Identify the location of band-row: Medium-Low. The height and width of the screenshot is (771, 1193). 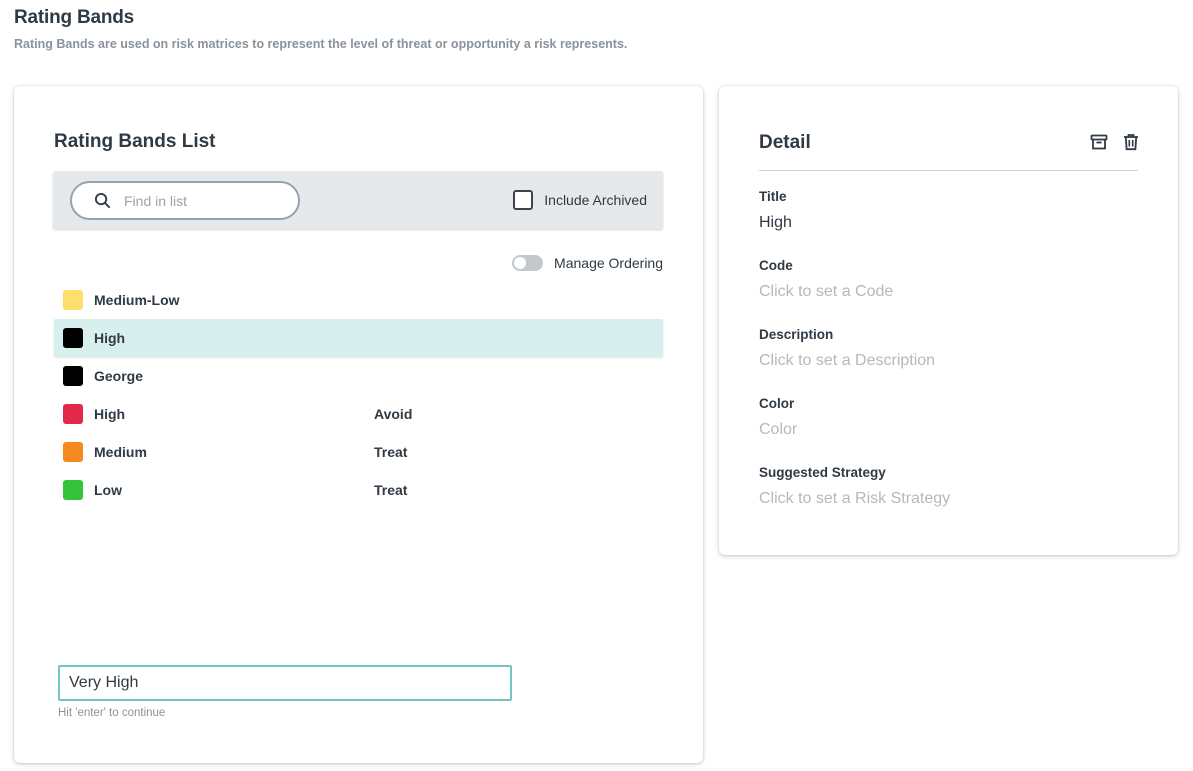
(358, 300).